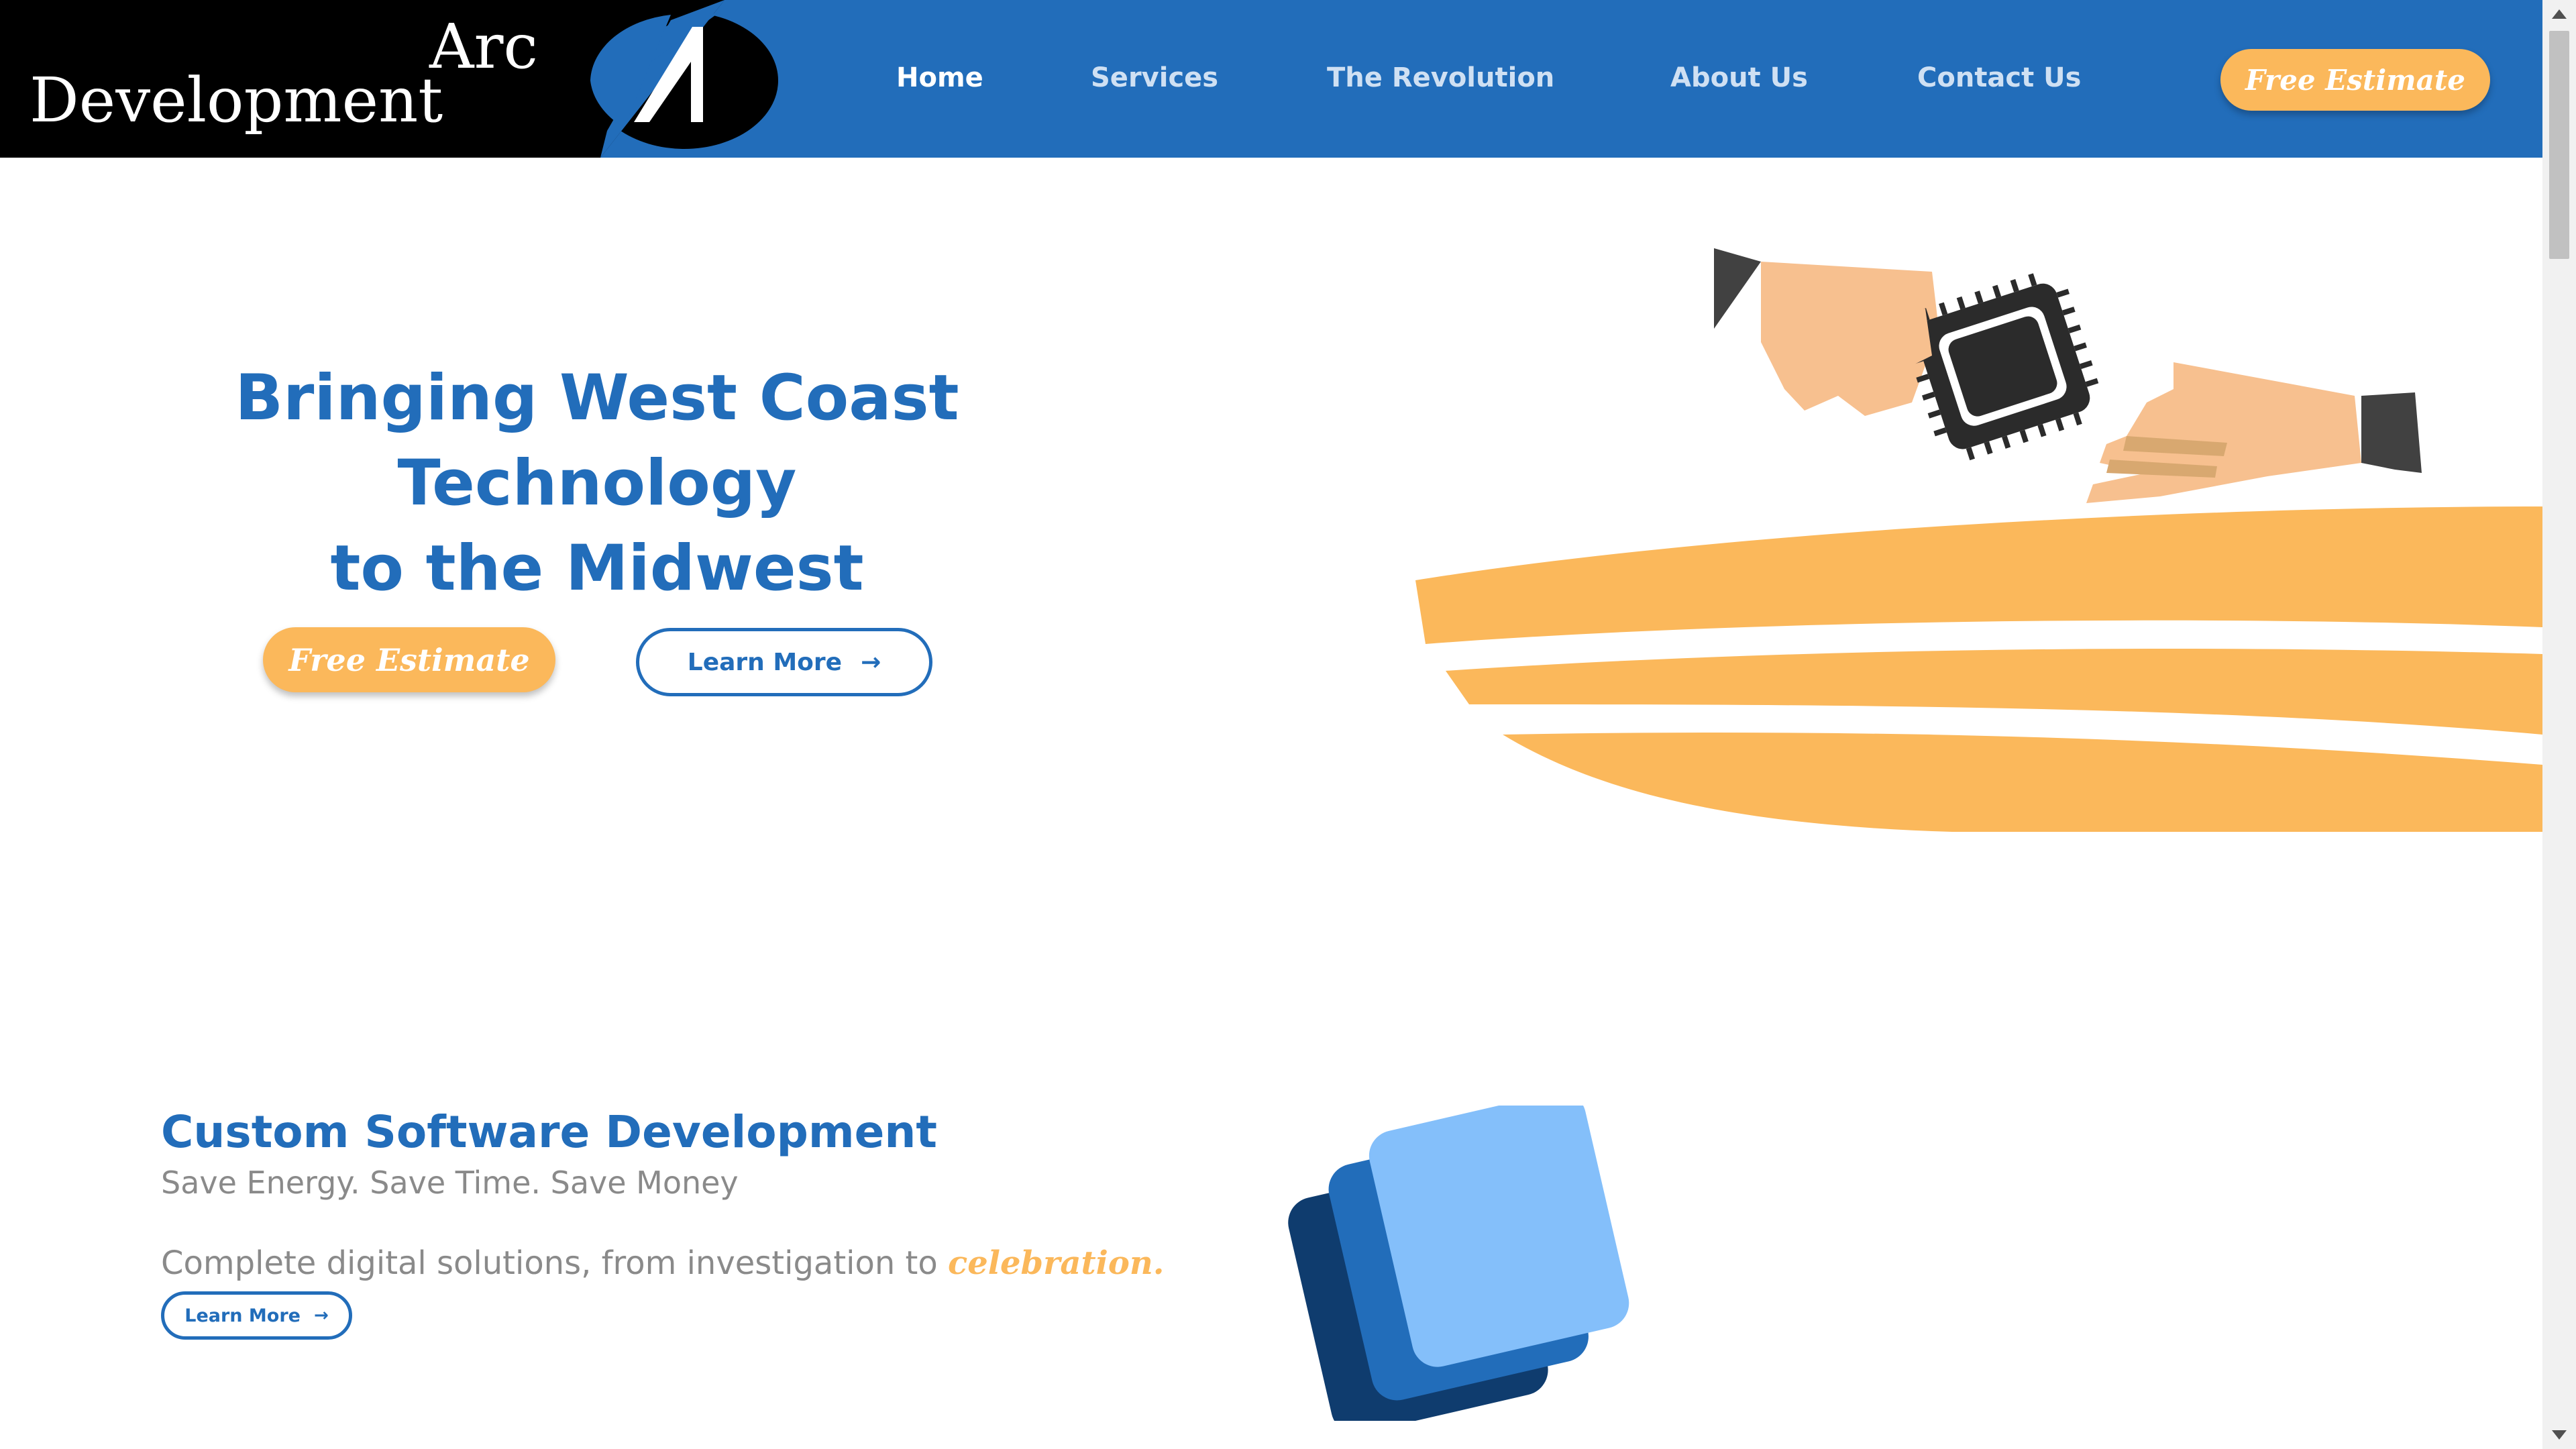  What do you see at coordinates (1999, 78) in the screenshot?
I see `nav-tab-contact-us: Contact Us` at bounding box center [1999, 78].